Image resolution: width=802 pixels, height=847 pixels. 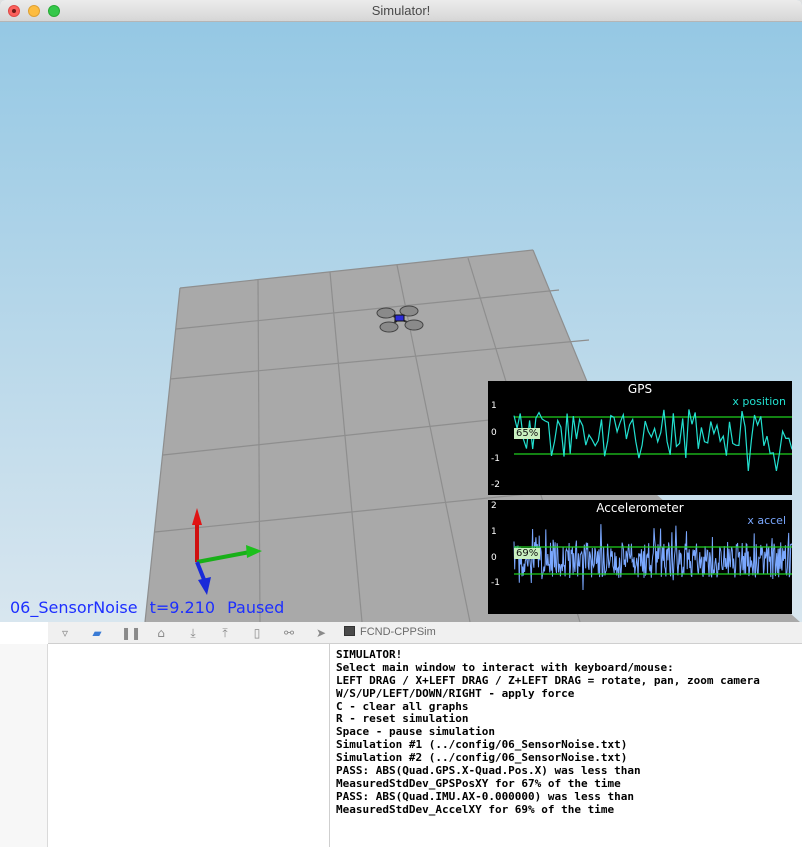 I want to click on debug-gutter, so click(x=24, y=745).